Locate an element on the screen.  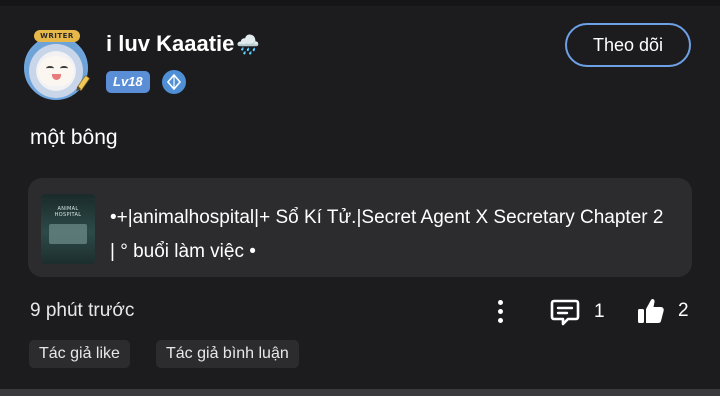
comment-count: 1 is located at coordinates (599, 311).